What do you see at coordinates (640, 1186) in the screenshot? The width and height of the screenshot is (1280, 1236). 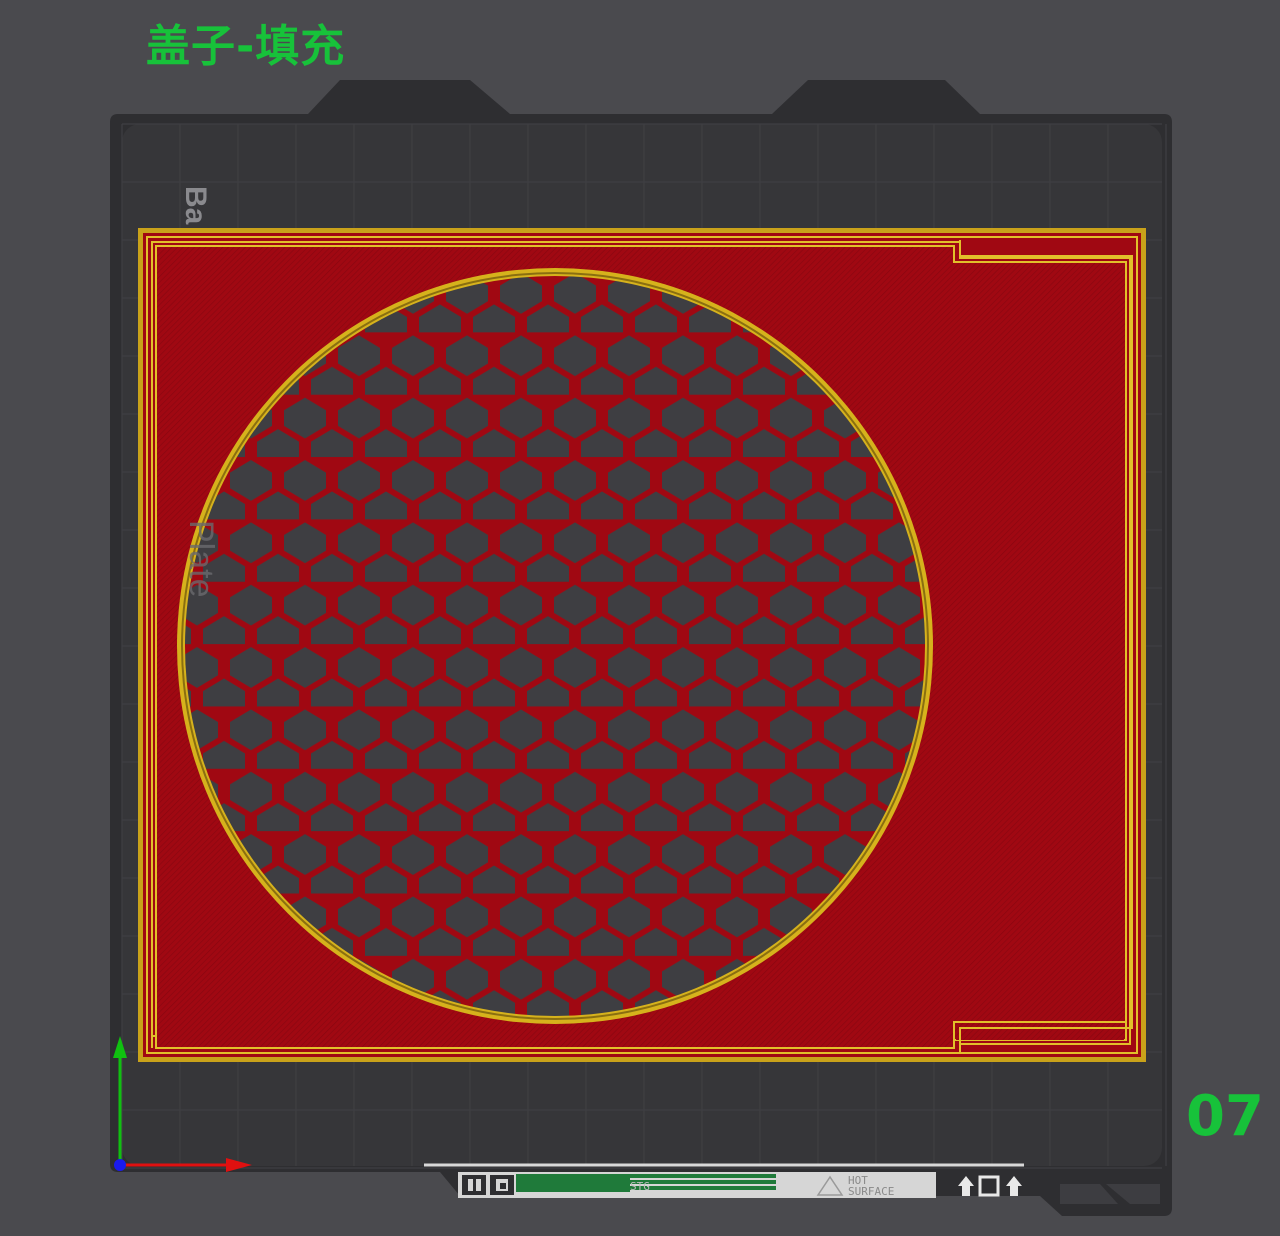 I see `label-mid-text: STG` at bounding box center [640, 1186].